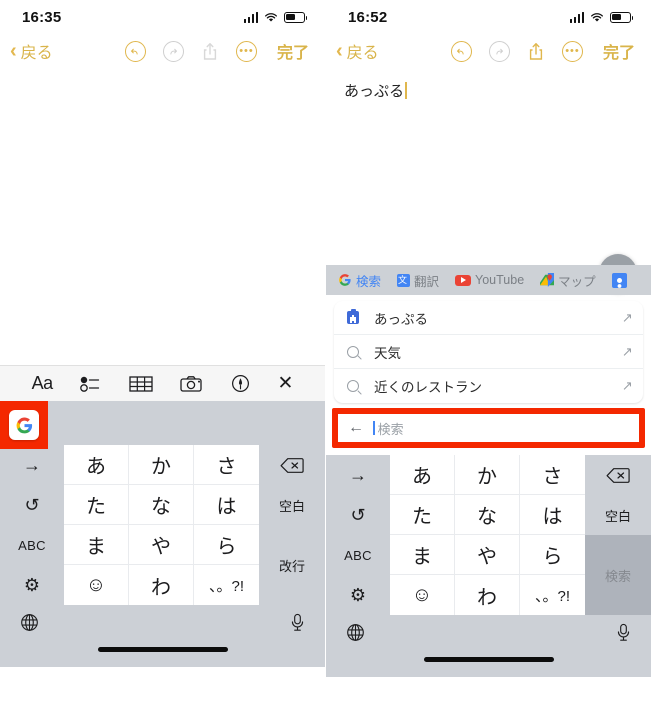 The width and height of the screenshot is (651, 702). Describe the element at coordinates (488, 386) in the screenshot. I see `list-item: 近くのレストラン ↖` at that location.